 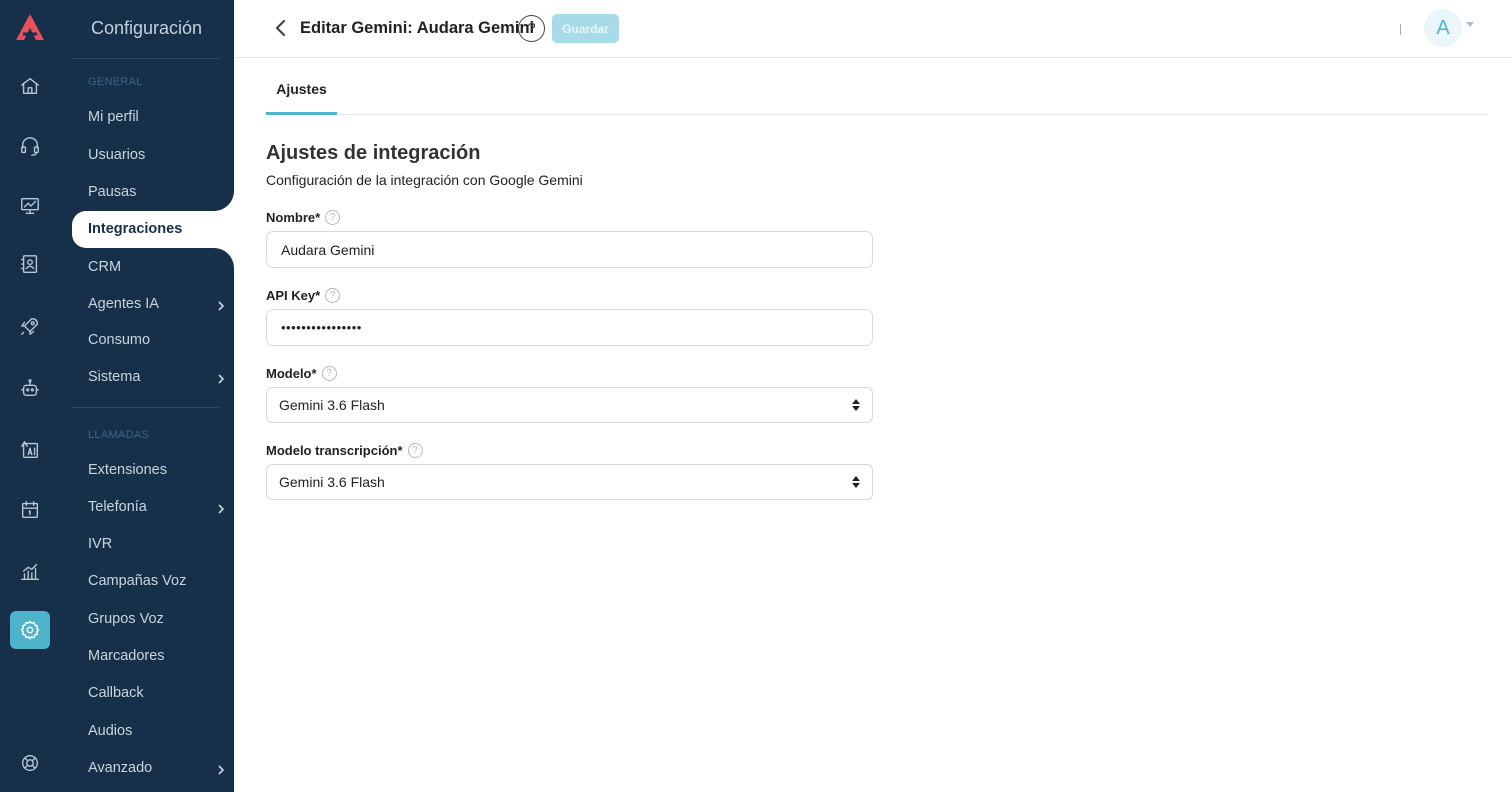 I want to click on sidebar-item-audios: Audios, so click(x=158, y=731).